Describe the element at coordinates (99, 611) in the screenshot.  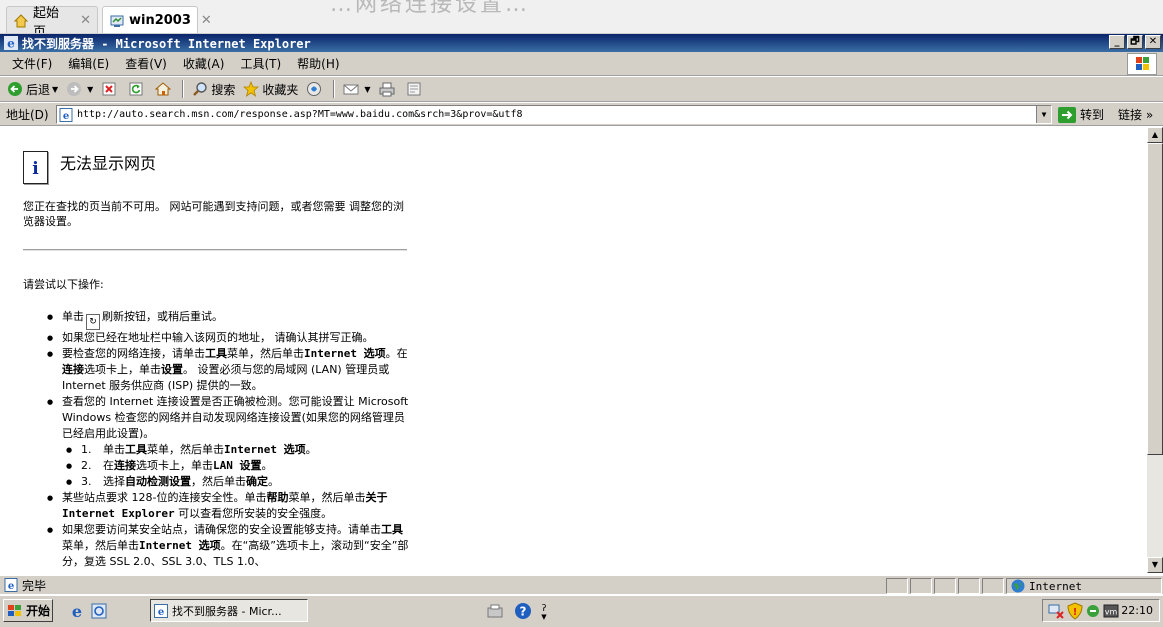
I see `explorer-quicklaunch-icon` at that location.